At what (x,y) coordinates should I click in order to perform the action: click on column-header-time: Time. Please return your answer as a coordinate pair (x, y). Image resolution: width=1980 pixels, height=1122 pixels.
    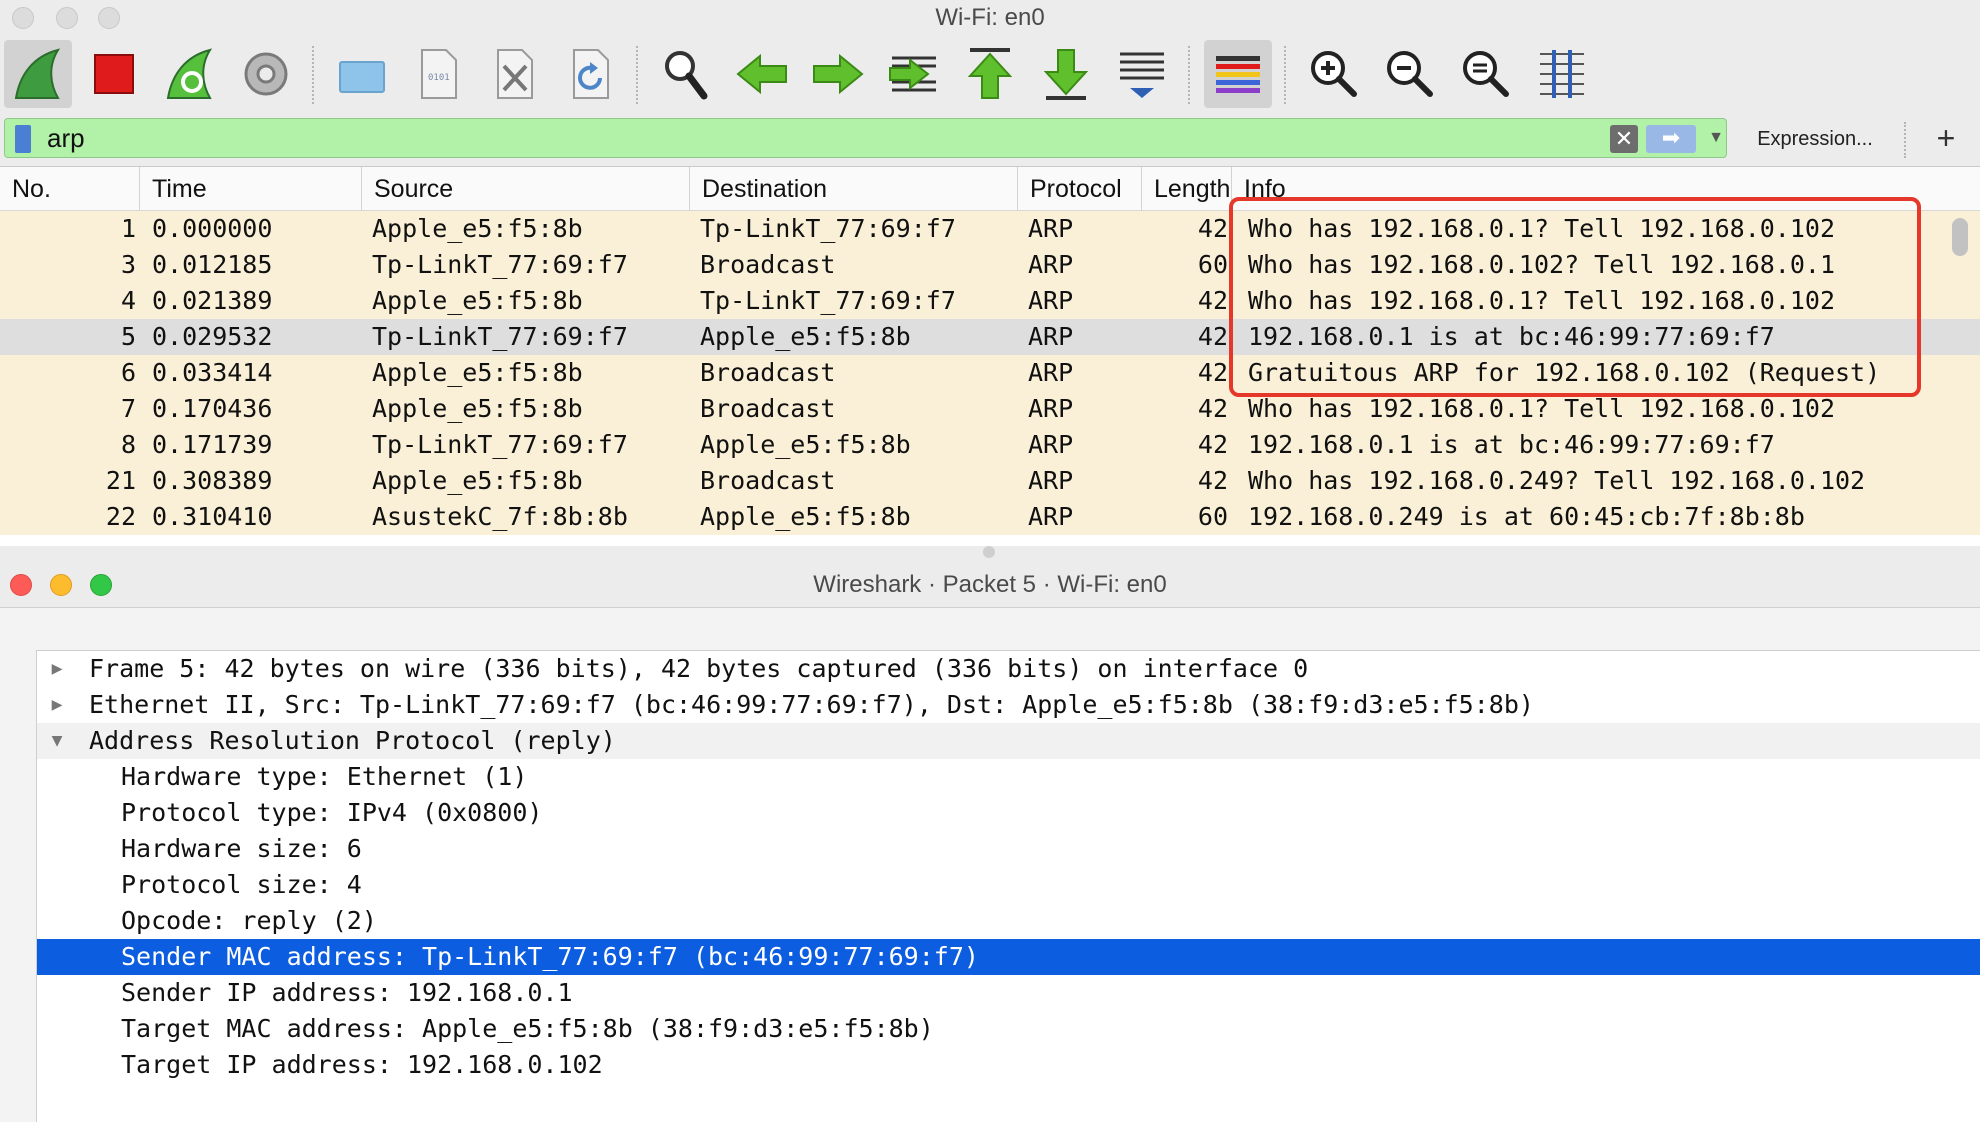
    Looking at the image, I should click on (251, 189).